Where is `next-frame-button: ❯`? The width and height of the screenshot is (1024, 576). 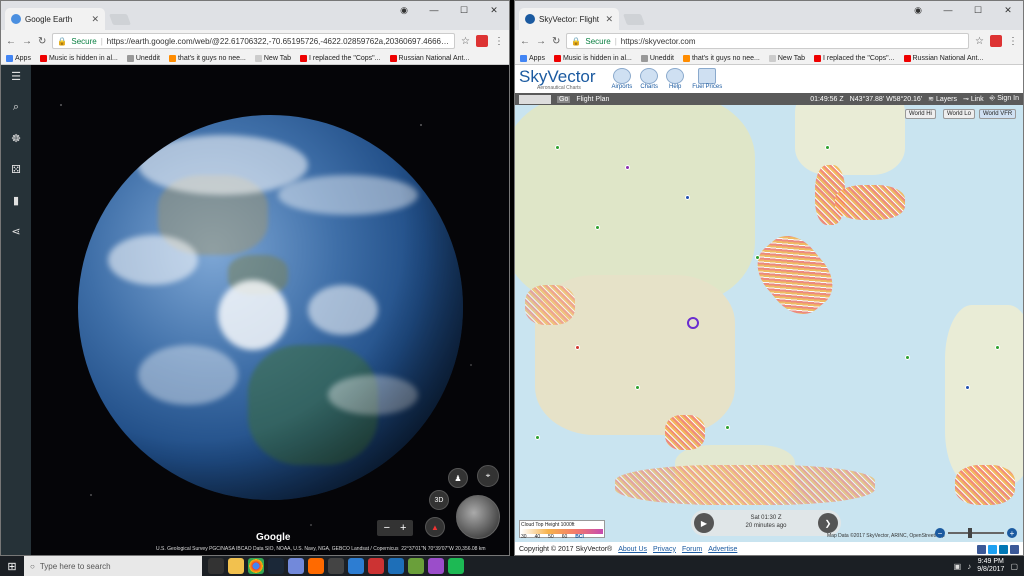 next-frame-button: ❯ is located at coordinates (828, 523).